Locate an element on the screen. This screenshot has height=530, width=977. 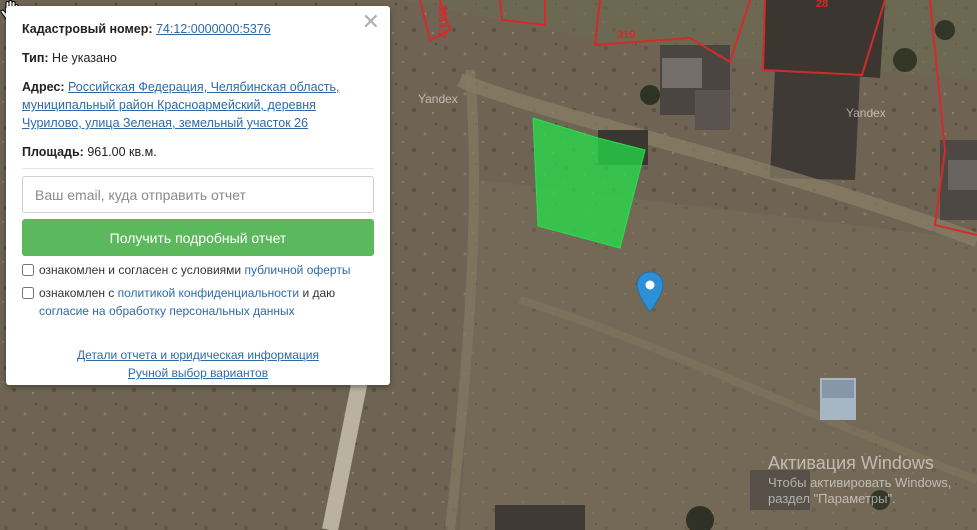
cadastral-number-row: Кадастровый номер: 74:12:0000000:5376 is located at coordinates (198, 29).